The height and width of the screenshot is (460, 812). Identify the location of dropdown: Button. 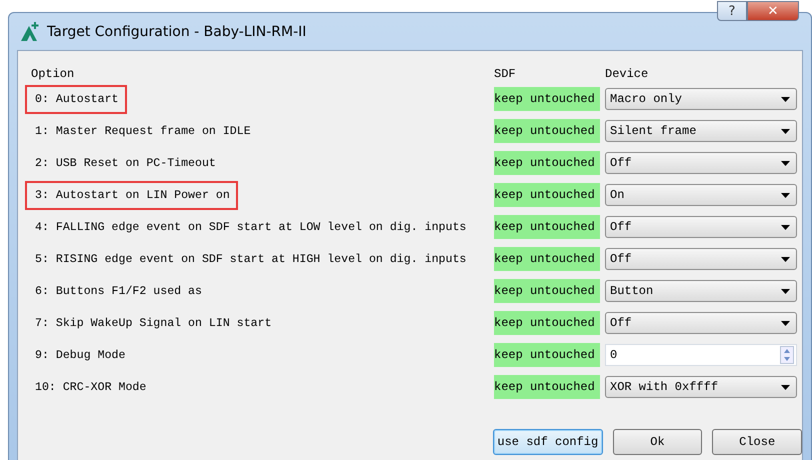
(701, 291).